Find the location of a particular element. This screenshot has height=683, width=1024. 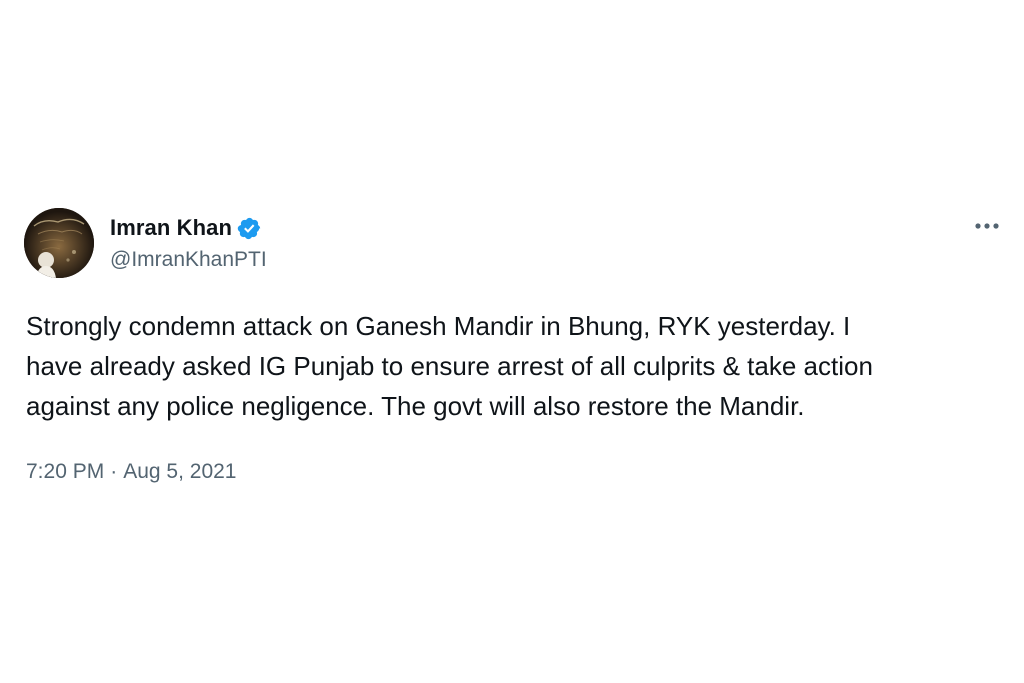

name-row: Imran Khan is located at coordinates (188, 228).